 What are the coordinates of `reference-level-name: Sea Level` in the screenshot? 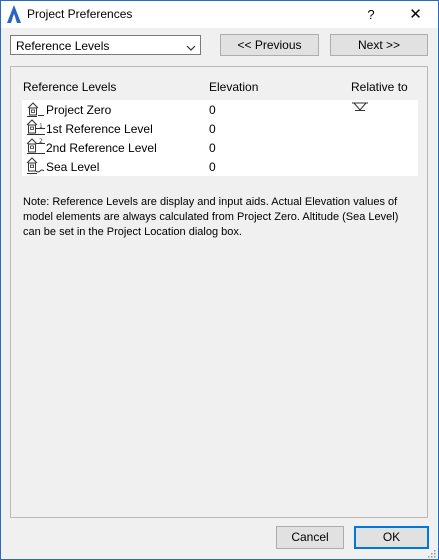 It's located at (73, 167).